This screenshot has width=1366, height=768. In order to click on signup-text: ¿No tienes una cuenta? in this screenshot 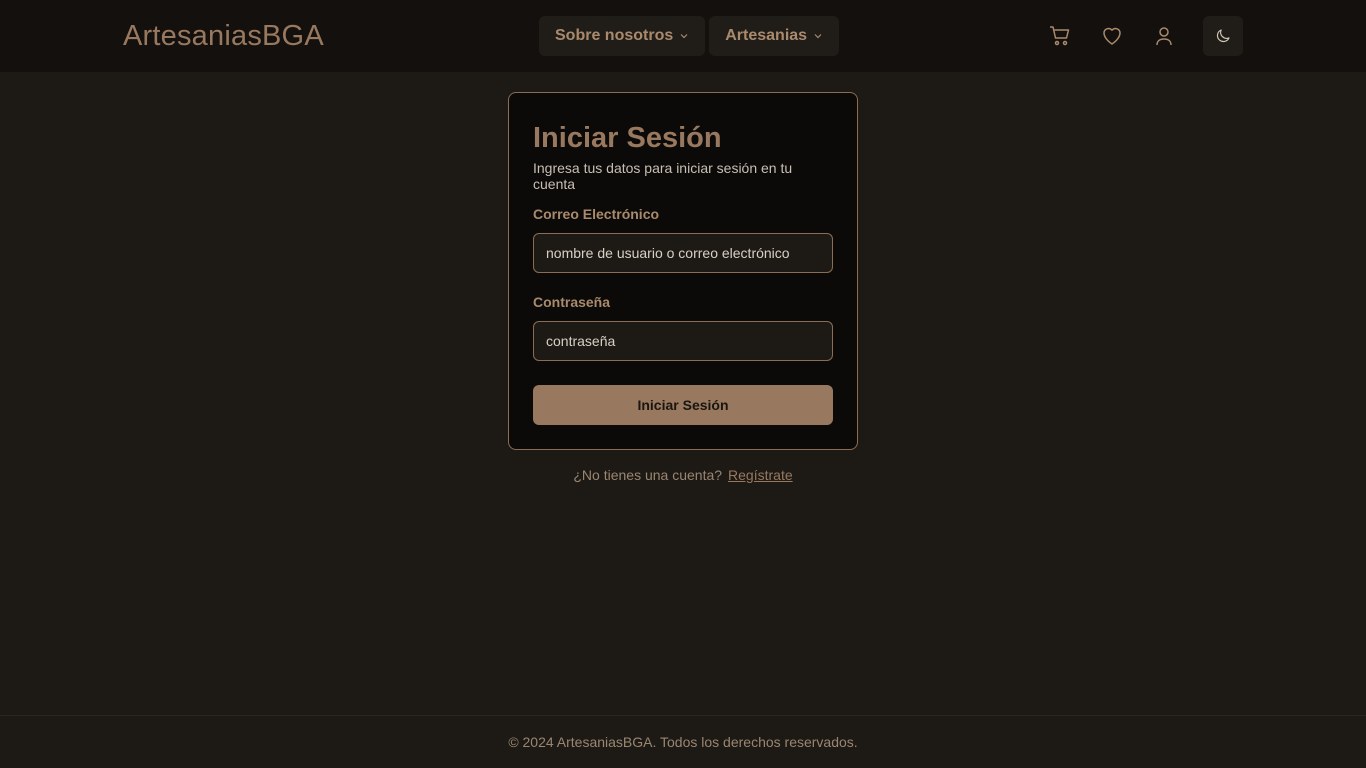, I will do `click(648, 475)`.